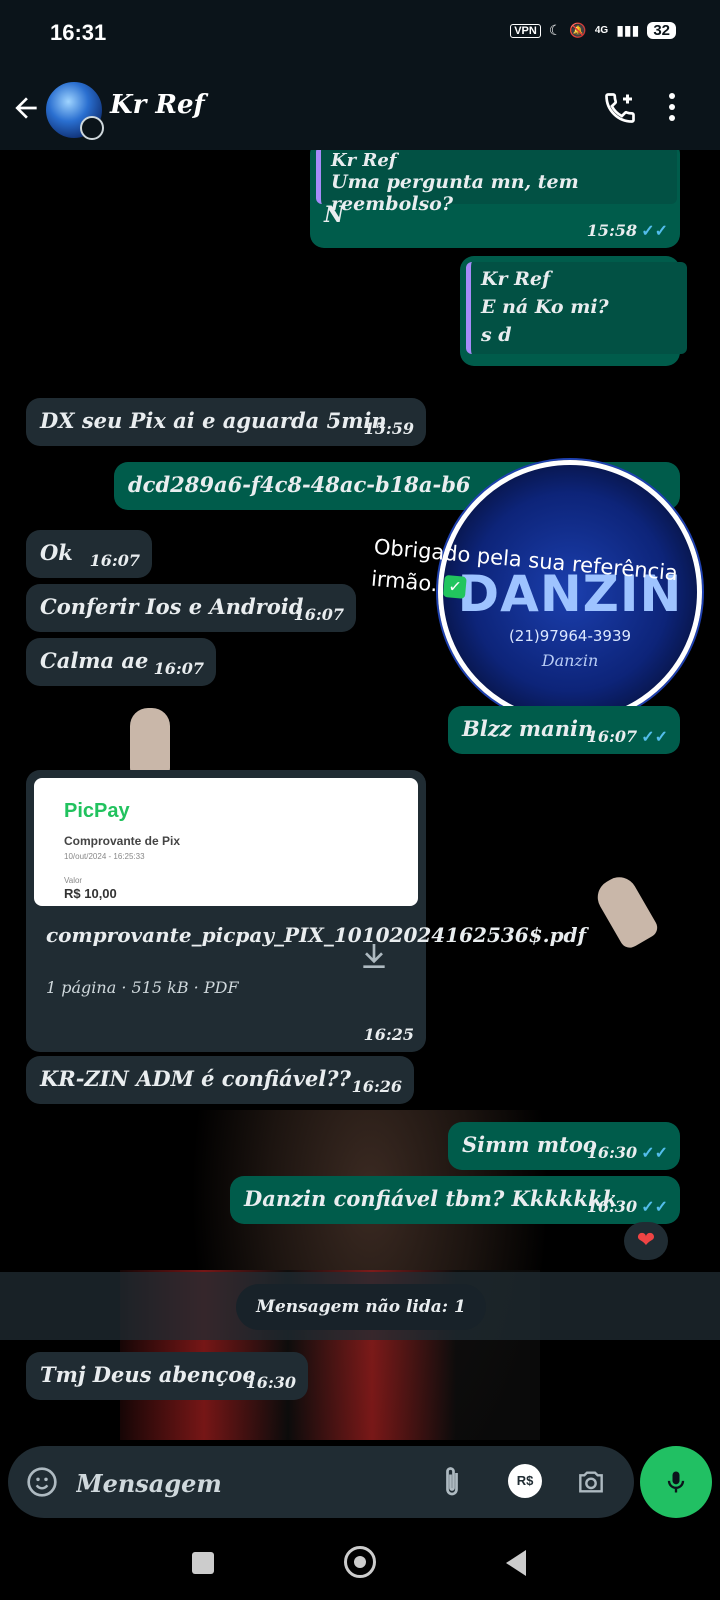 Image resolution: width=720 pixels, height=1600 pixels. Describe the element at coordinates (360, 35) in the screenshot. I see `status-bar: 16:31 VPN ☾ 🔕 4G ▮▮▮ 32` at that location.